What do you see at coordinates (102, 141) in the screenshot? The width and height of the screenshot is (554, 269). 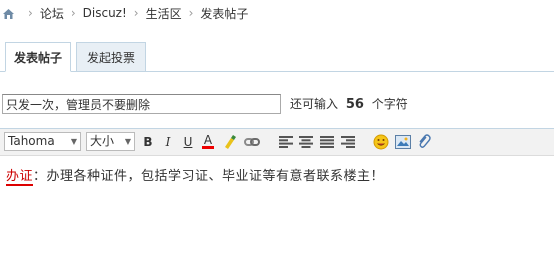 I see `size-select-value: 大小` at bounding box center [102, 141].